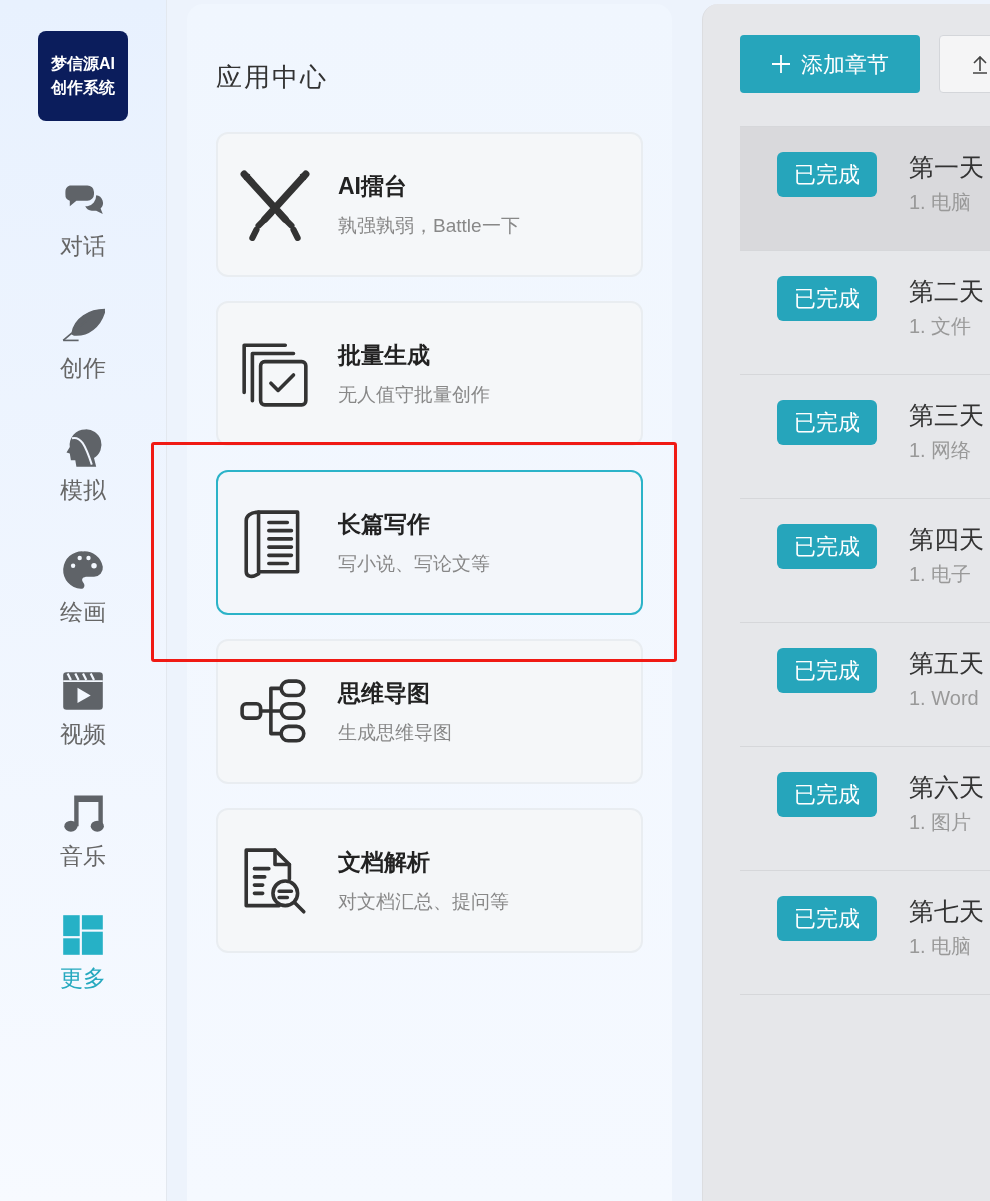 The image size is (990, 1201). I want to click on grid-icon, so click(83, 935).